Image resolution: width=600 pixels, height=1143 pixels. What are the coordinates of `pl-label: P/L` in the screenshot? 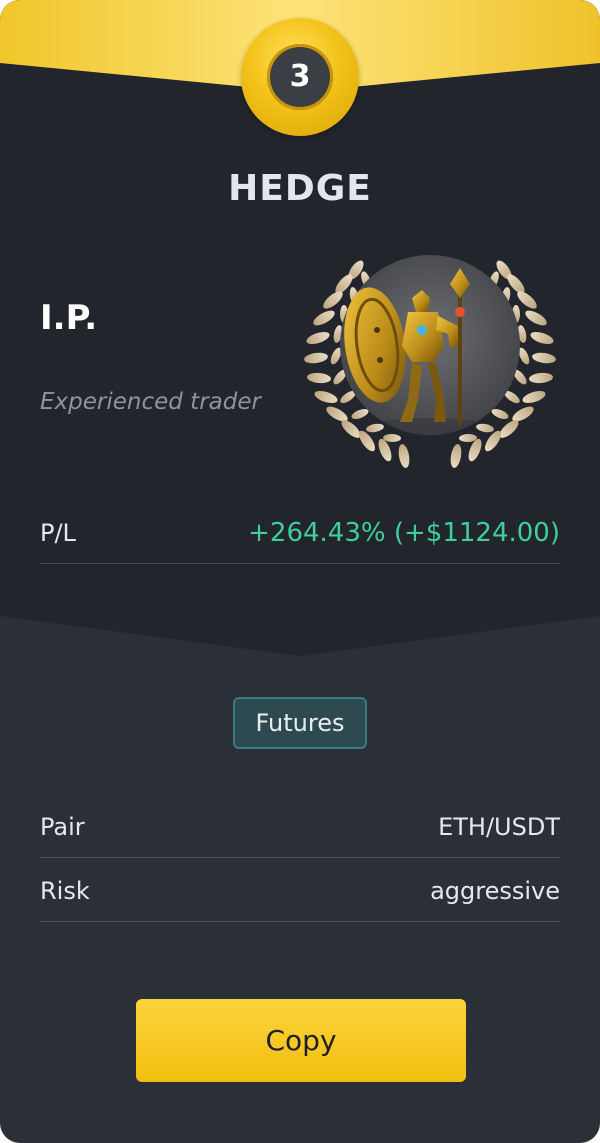 It's located at (58, 533).